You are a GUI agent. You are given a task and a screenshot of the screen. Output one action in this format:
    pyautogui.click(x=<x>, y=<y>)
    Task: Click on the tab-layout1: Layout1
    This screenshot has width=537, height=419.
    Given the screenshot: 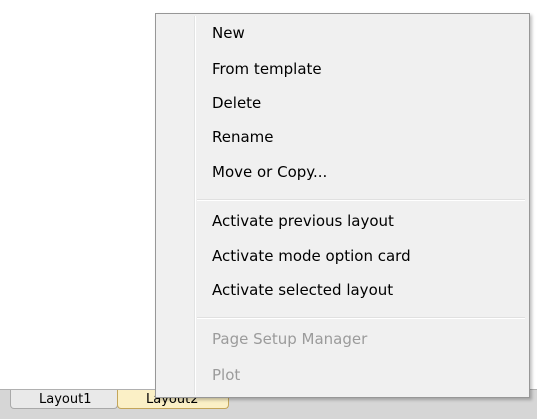 What is the action you would take?
    pyautogui.click(x=64, y=399)
    